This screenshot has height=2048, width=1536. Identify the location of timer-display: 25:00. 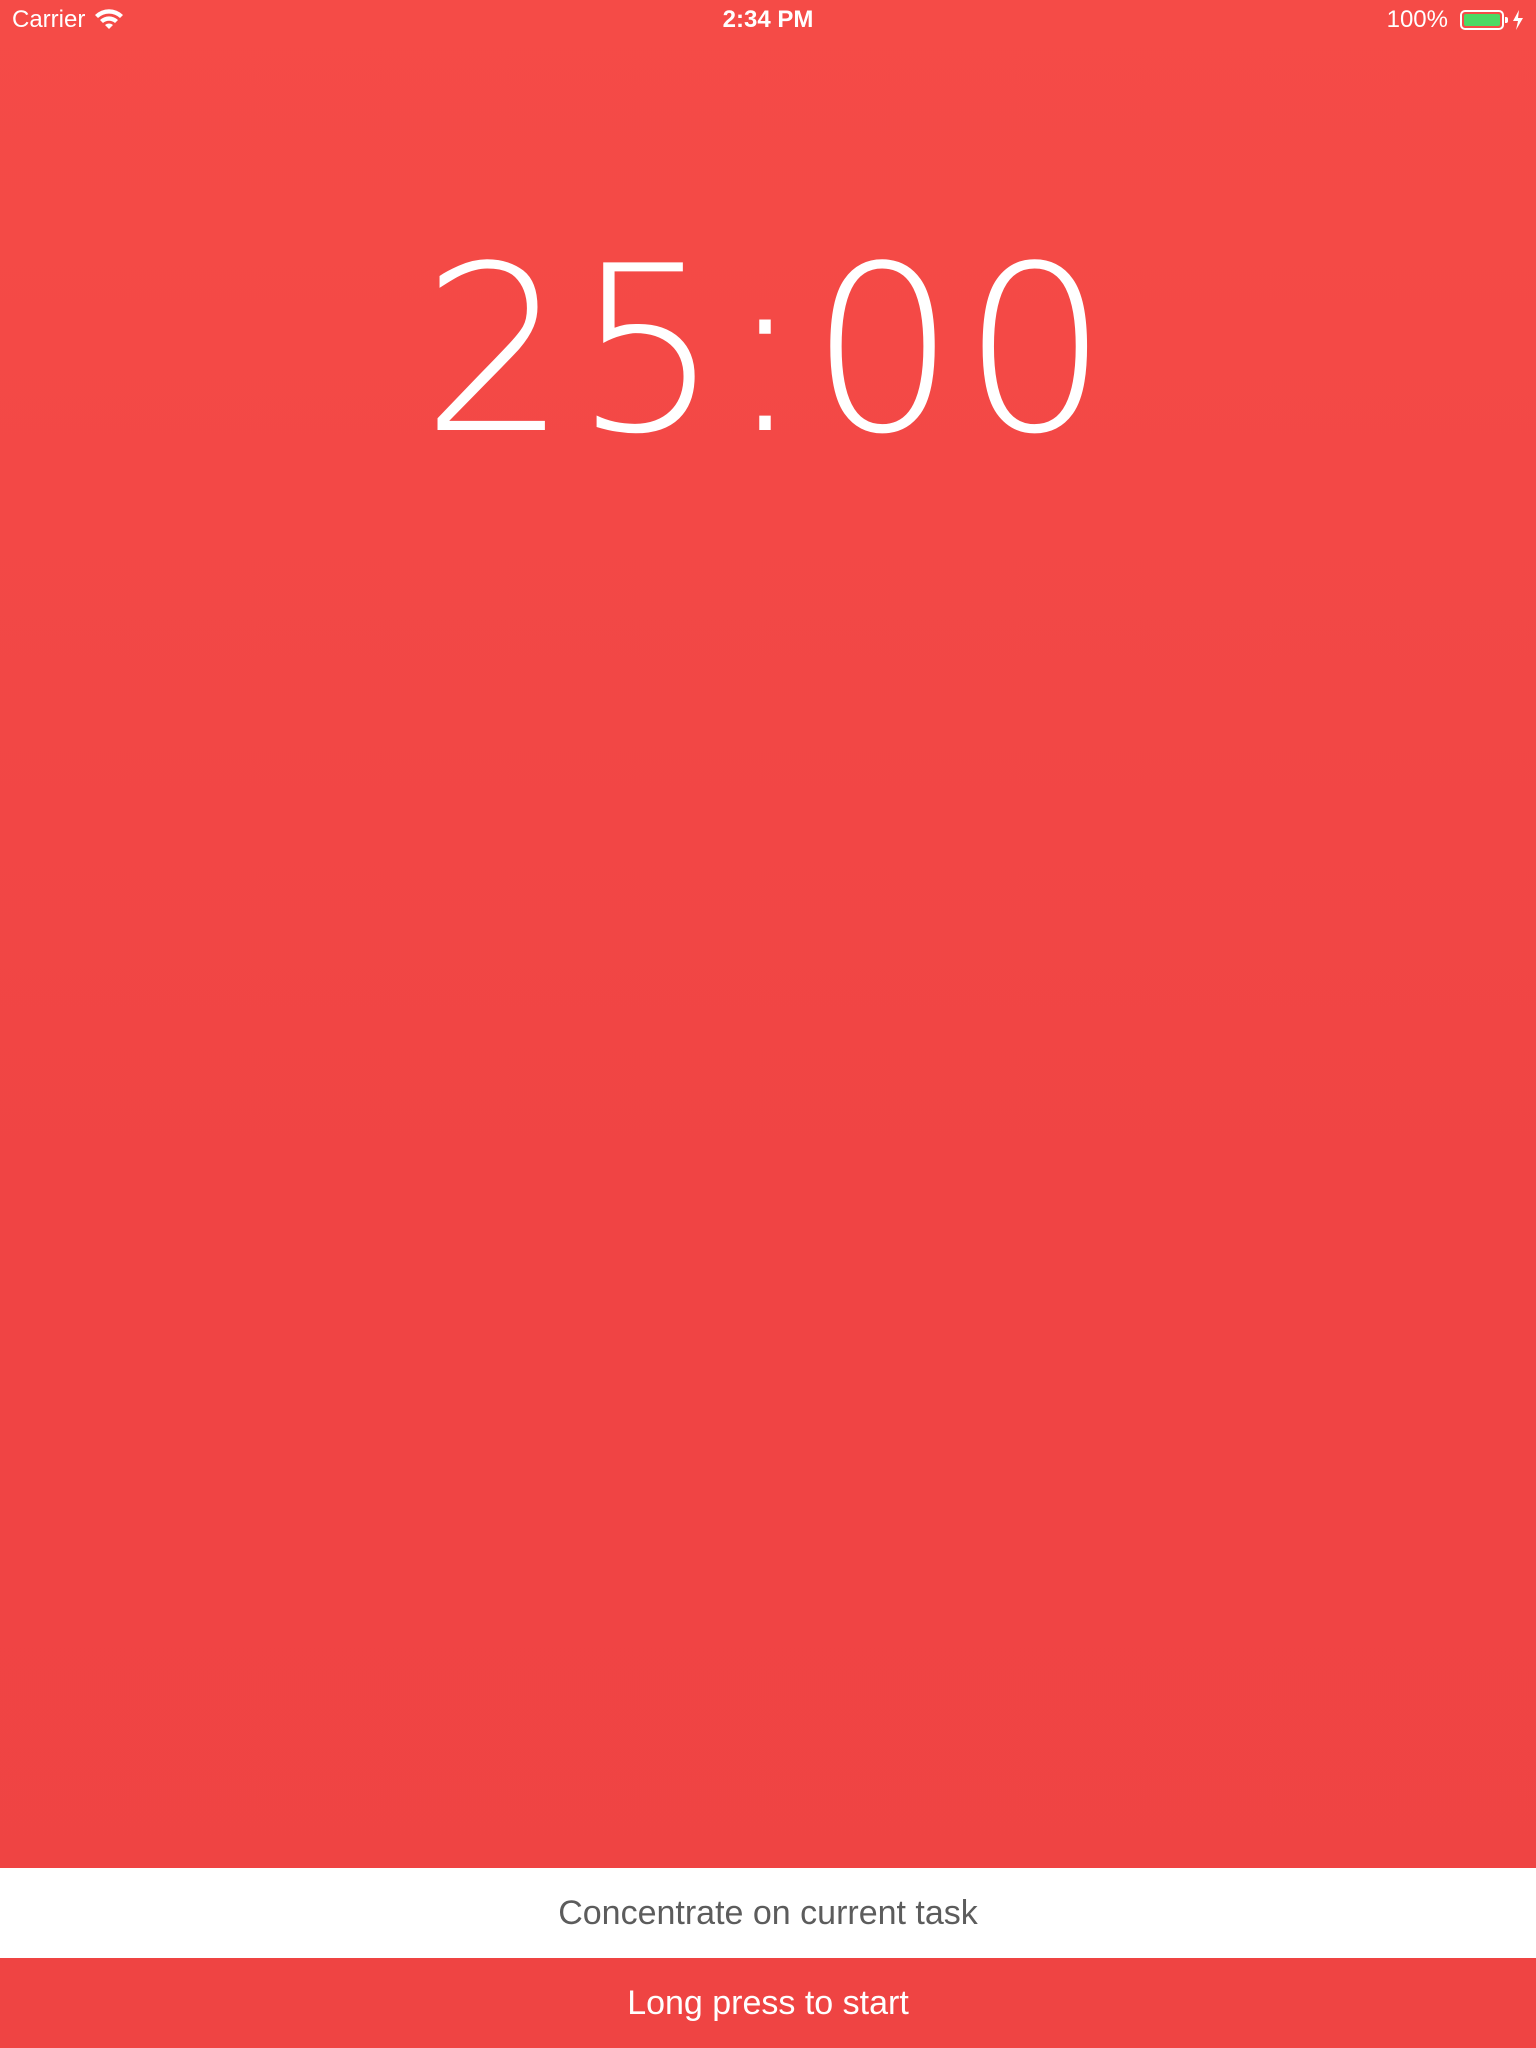
(768, 351).